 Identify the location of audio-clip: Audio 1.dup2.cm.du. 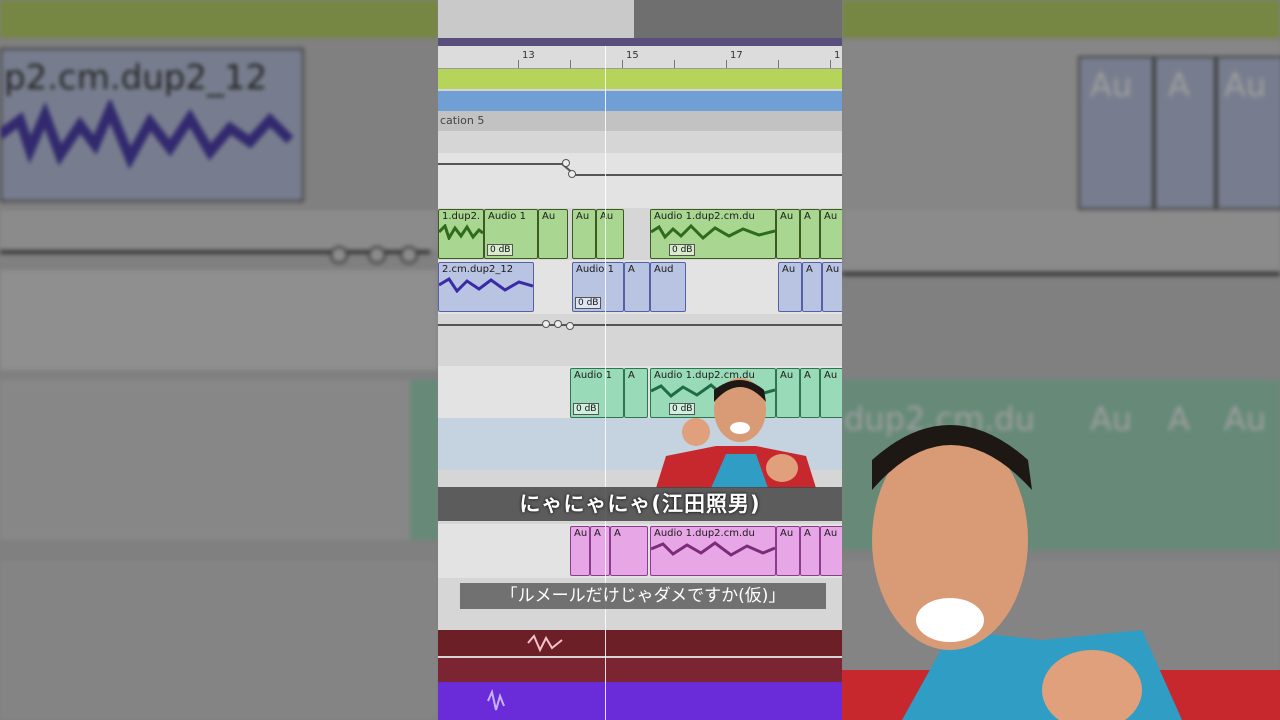
(713, 551).